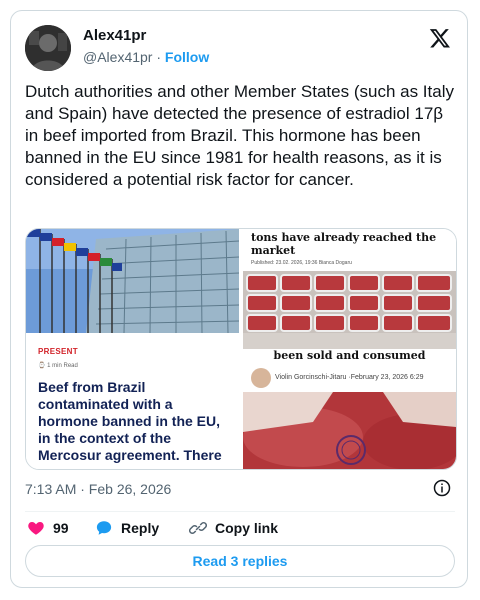 Image resolution: width=480 pixels, height=600 pixels. I want to click on read-time-text: 1 min Read, so click(62, 366).